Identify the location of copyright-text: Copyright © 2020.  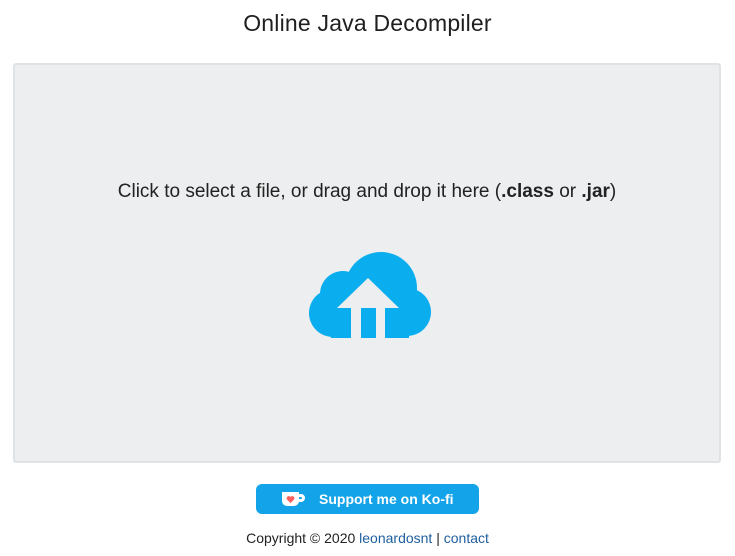
(303, 538).